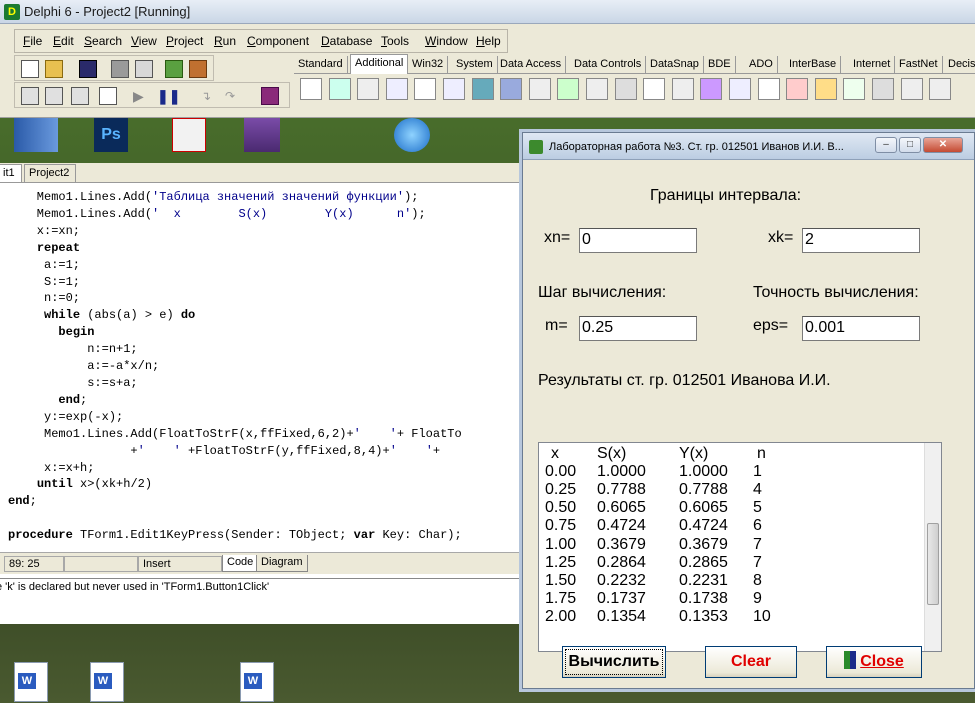  Describe the element at coordinates (368, 89) in the screenshot. I see `speedbutton-icon` at that location.